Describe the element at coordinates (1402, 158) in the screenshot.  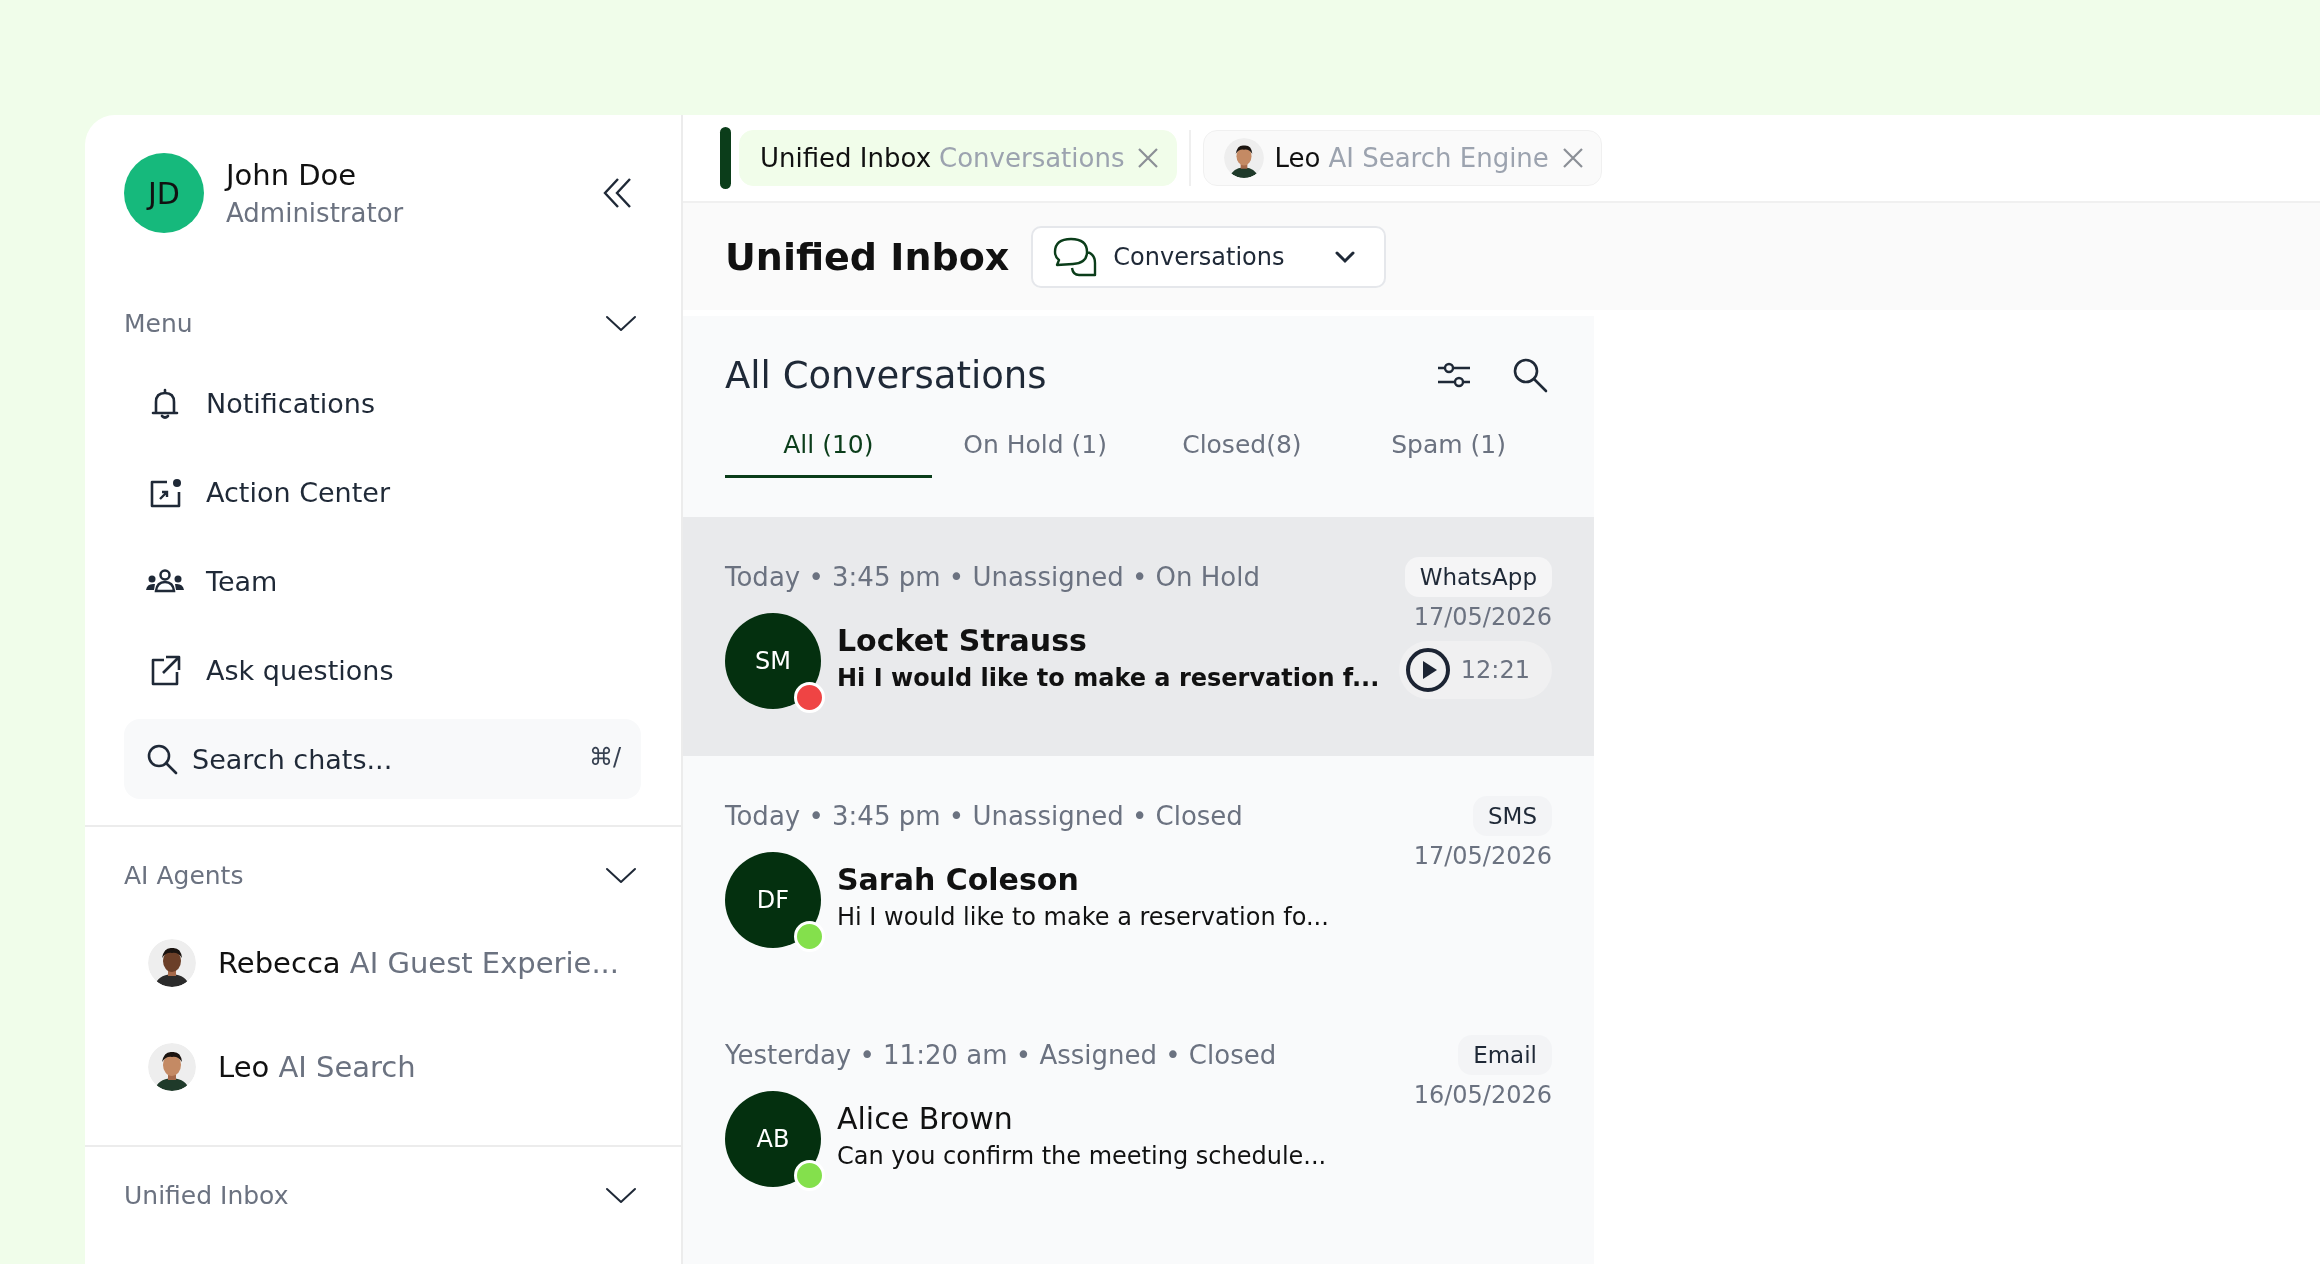
I see `tab: Leo AI Search Engine` at that location.